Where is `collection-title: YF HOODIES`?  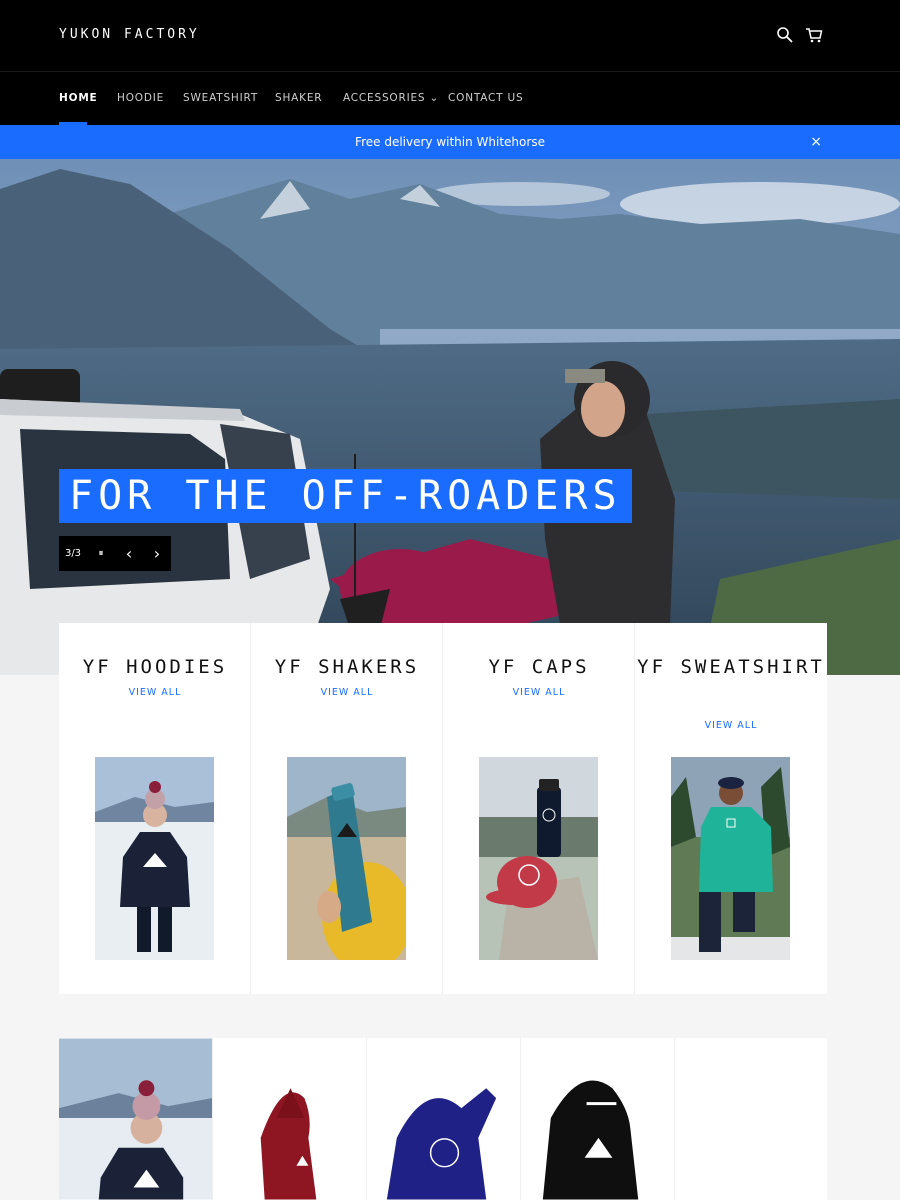 collection-title: YF HOODIES is located at coordinates (155, 667).